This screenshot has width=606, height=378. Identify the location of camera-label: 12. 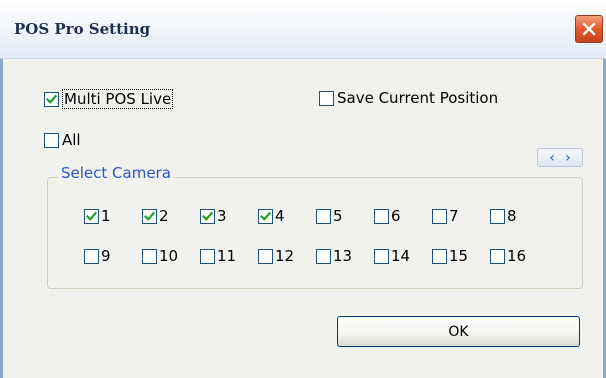
(285, 256).